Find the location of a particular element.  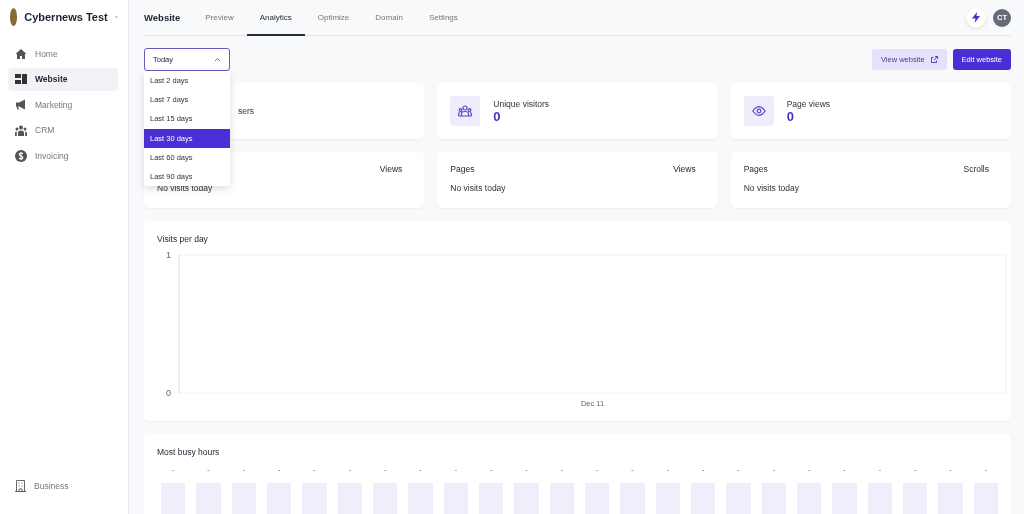

stat-label: sers is located at coordinates (246, 111).